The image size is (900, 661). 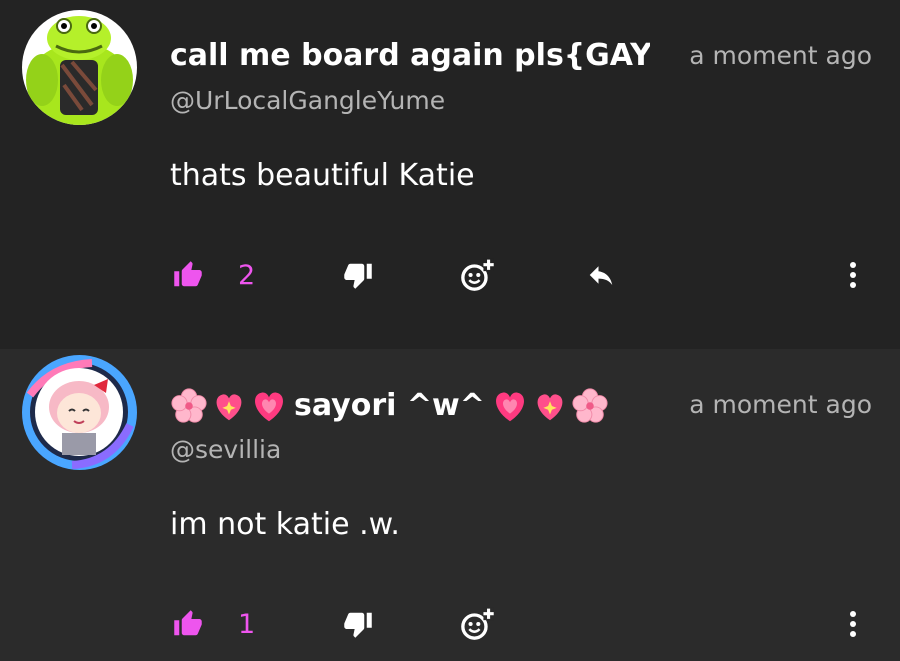 What do you see at coordinates (247, 624) in the screenshot?
I see `like-count: 1` at bounding box center [247, 624].